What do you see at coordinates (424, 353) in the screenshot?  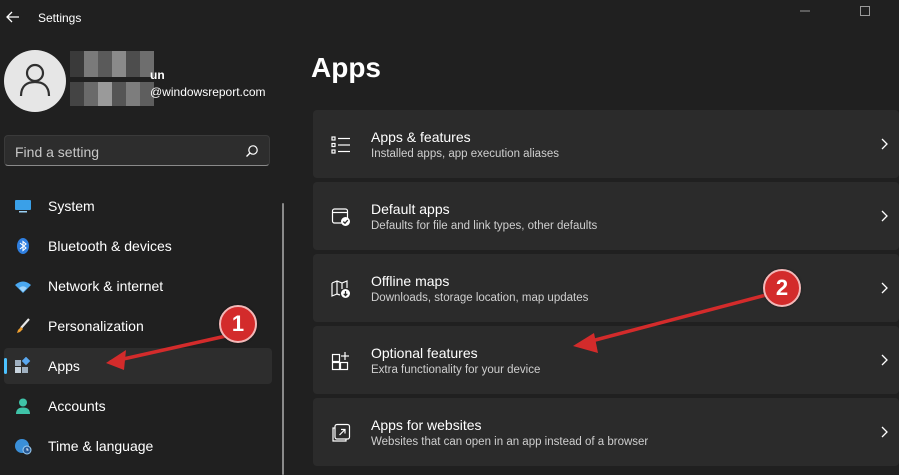 I see `card-title: Optional features` at bounding box center [424, 353].